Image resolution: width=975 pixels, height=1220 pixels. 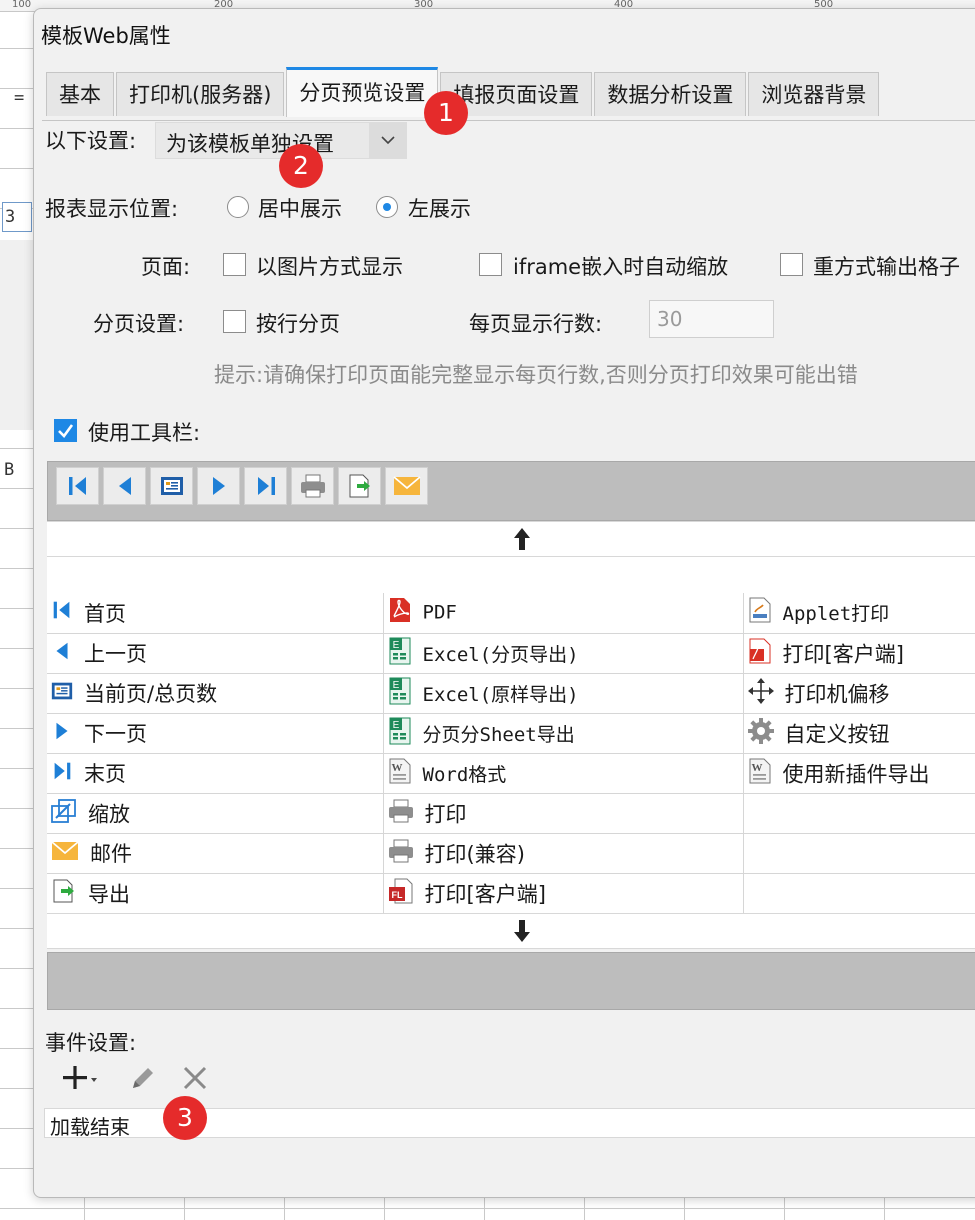 What do you see at coordinates (19, 98) in the screenshot?
I see `sheet-cell: =` at bounding box center [19, 98].